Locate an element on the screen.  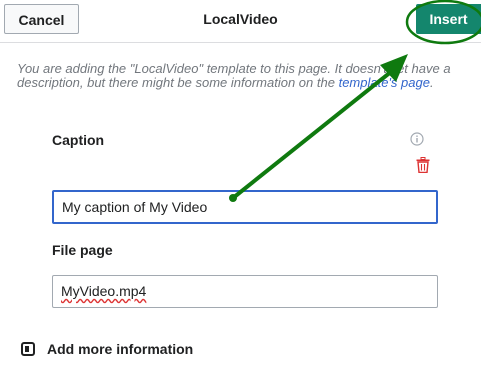
dialog-header: Cancel LocalVideo Insert is located at coordinates (240, 21).